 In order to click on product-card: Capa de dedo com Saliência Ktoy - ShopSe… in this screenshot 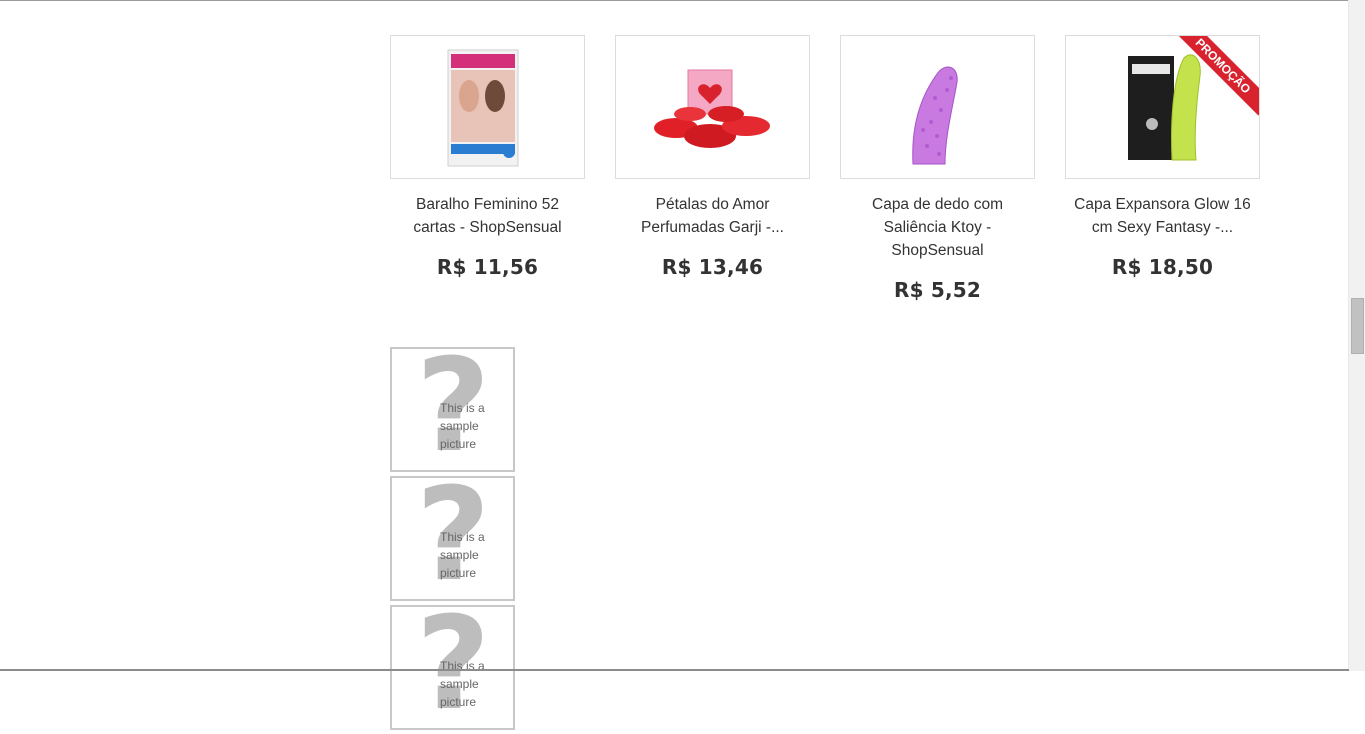, I will do `click(937, 168)`.